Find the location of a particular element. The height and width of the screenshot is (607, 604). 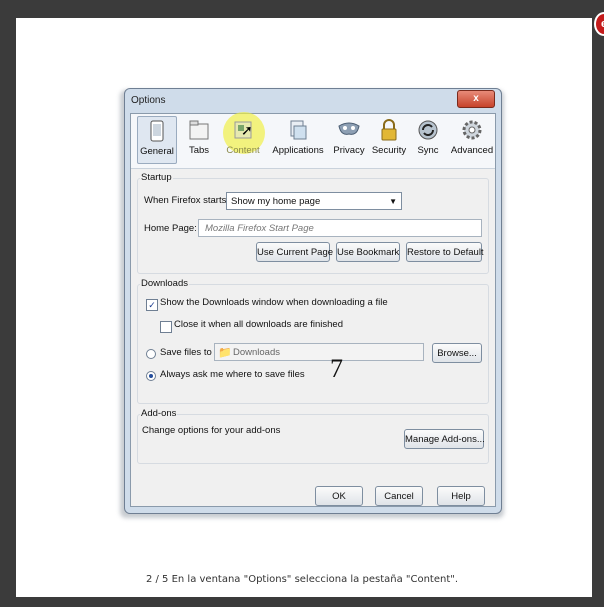

privacy-mask-icon is located at coordinates (349, 128).